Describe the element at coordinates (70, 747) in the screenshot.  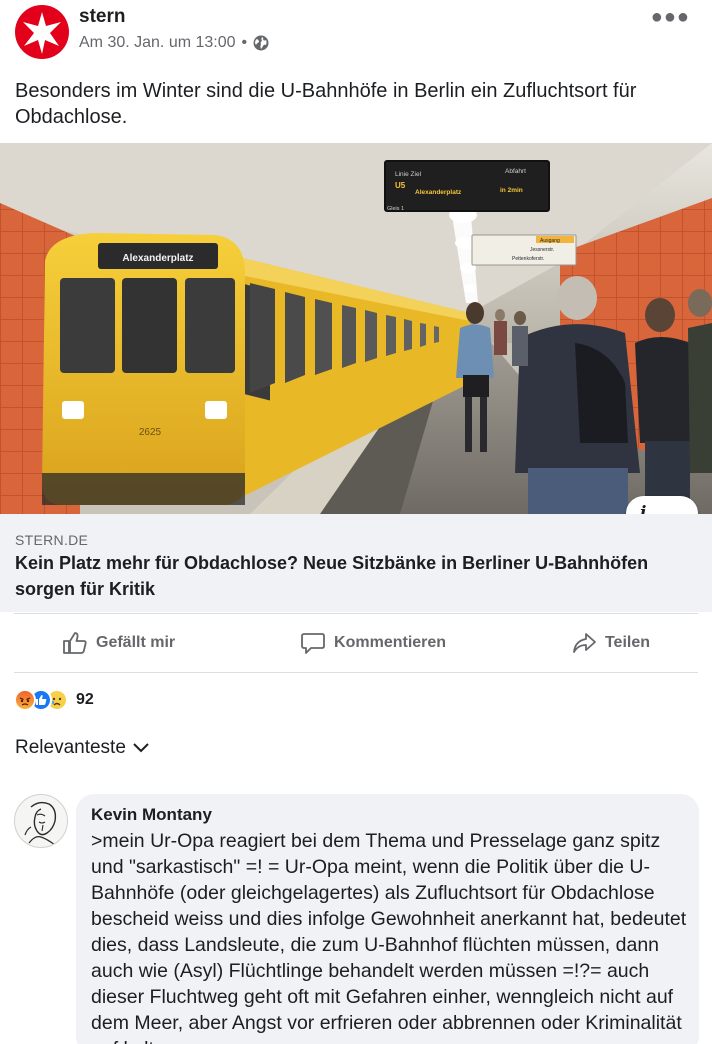
I see `comment-sort-label: Relevanteste` at that location.